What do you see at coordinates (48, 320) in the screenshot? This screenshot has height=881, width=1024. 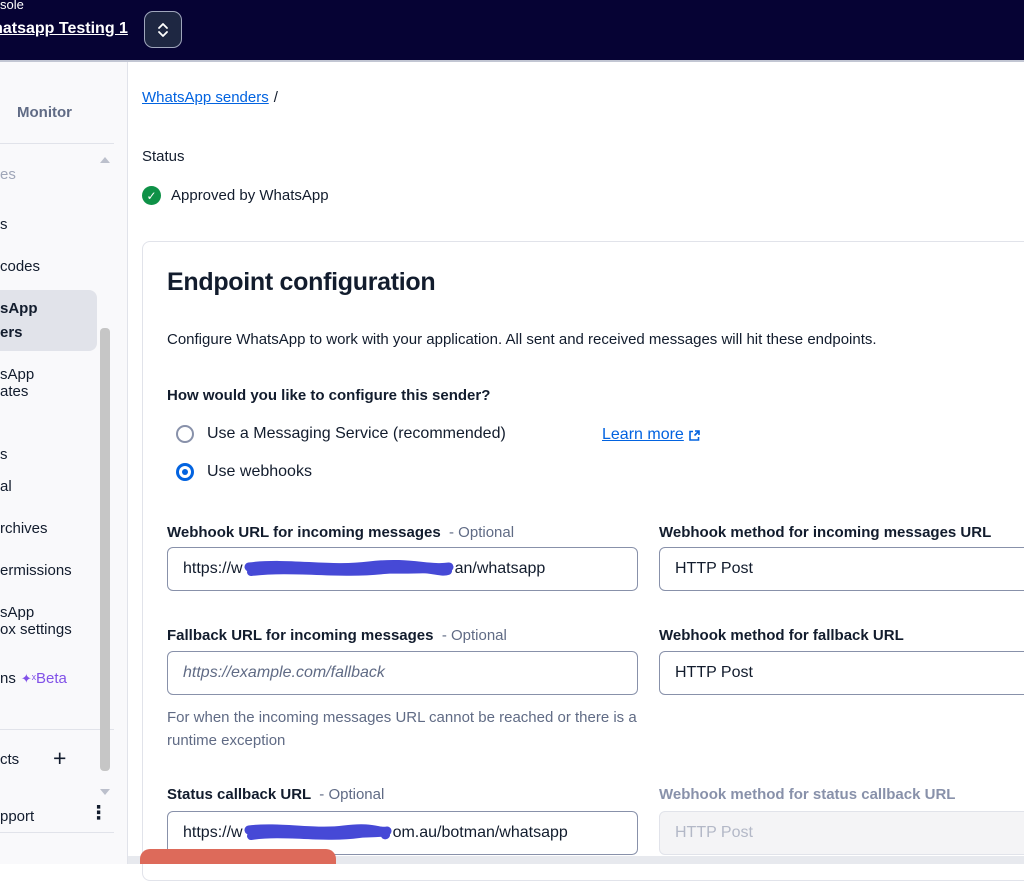 I see `sidebar-item-whatsapp-senders: sApp ers` at bounding box center [48, 320].